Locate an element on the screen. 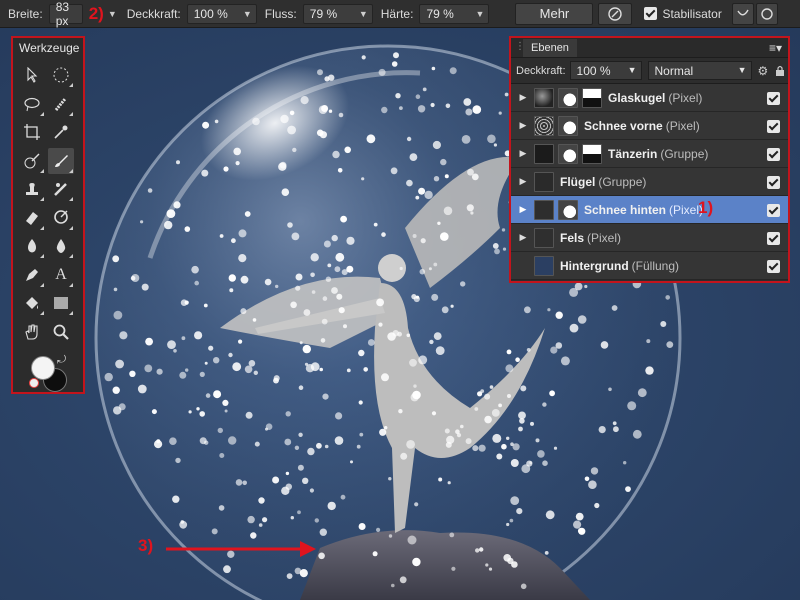 The image size is (800, 600). no-color-icon is located at coordinates (34, 383).